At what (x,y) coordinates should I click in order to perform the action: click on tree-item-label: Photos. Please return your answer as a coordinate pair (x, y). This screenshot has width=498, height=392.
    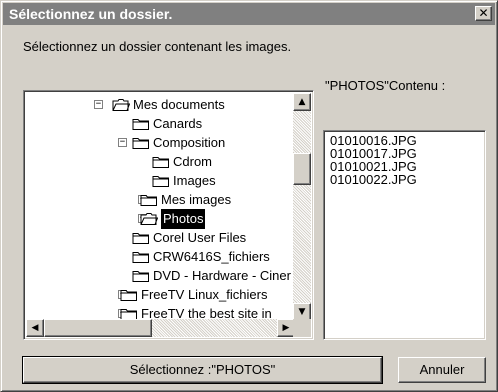
    Looking at the image, I should click on (183, 219).